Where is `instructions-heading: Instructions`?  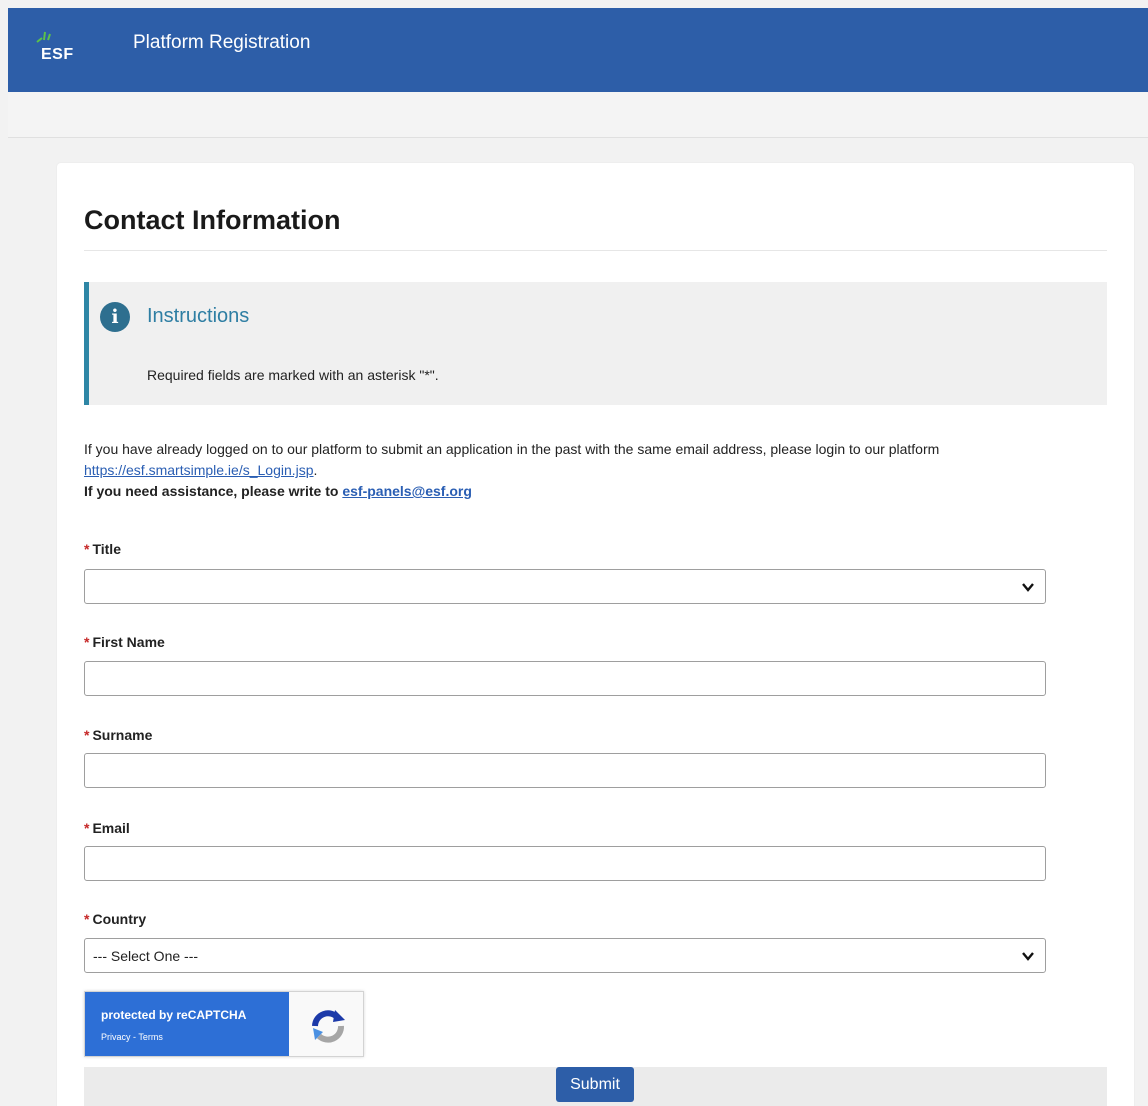
instructions-heading: Instructions is located at coordinates (198, 316).